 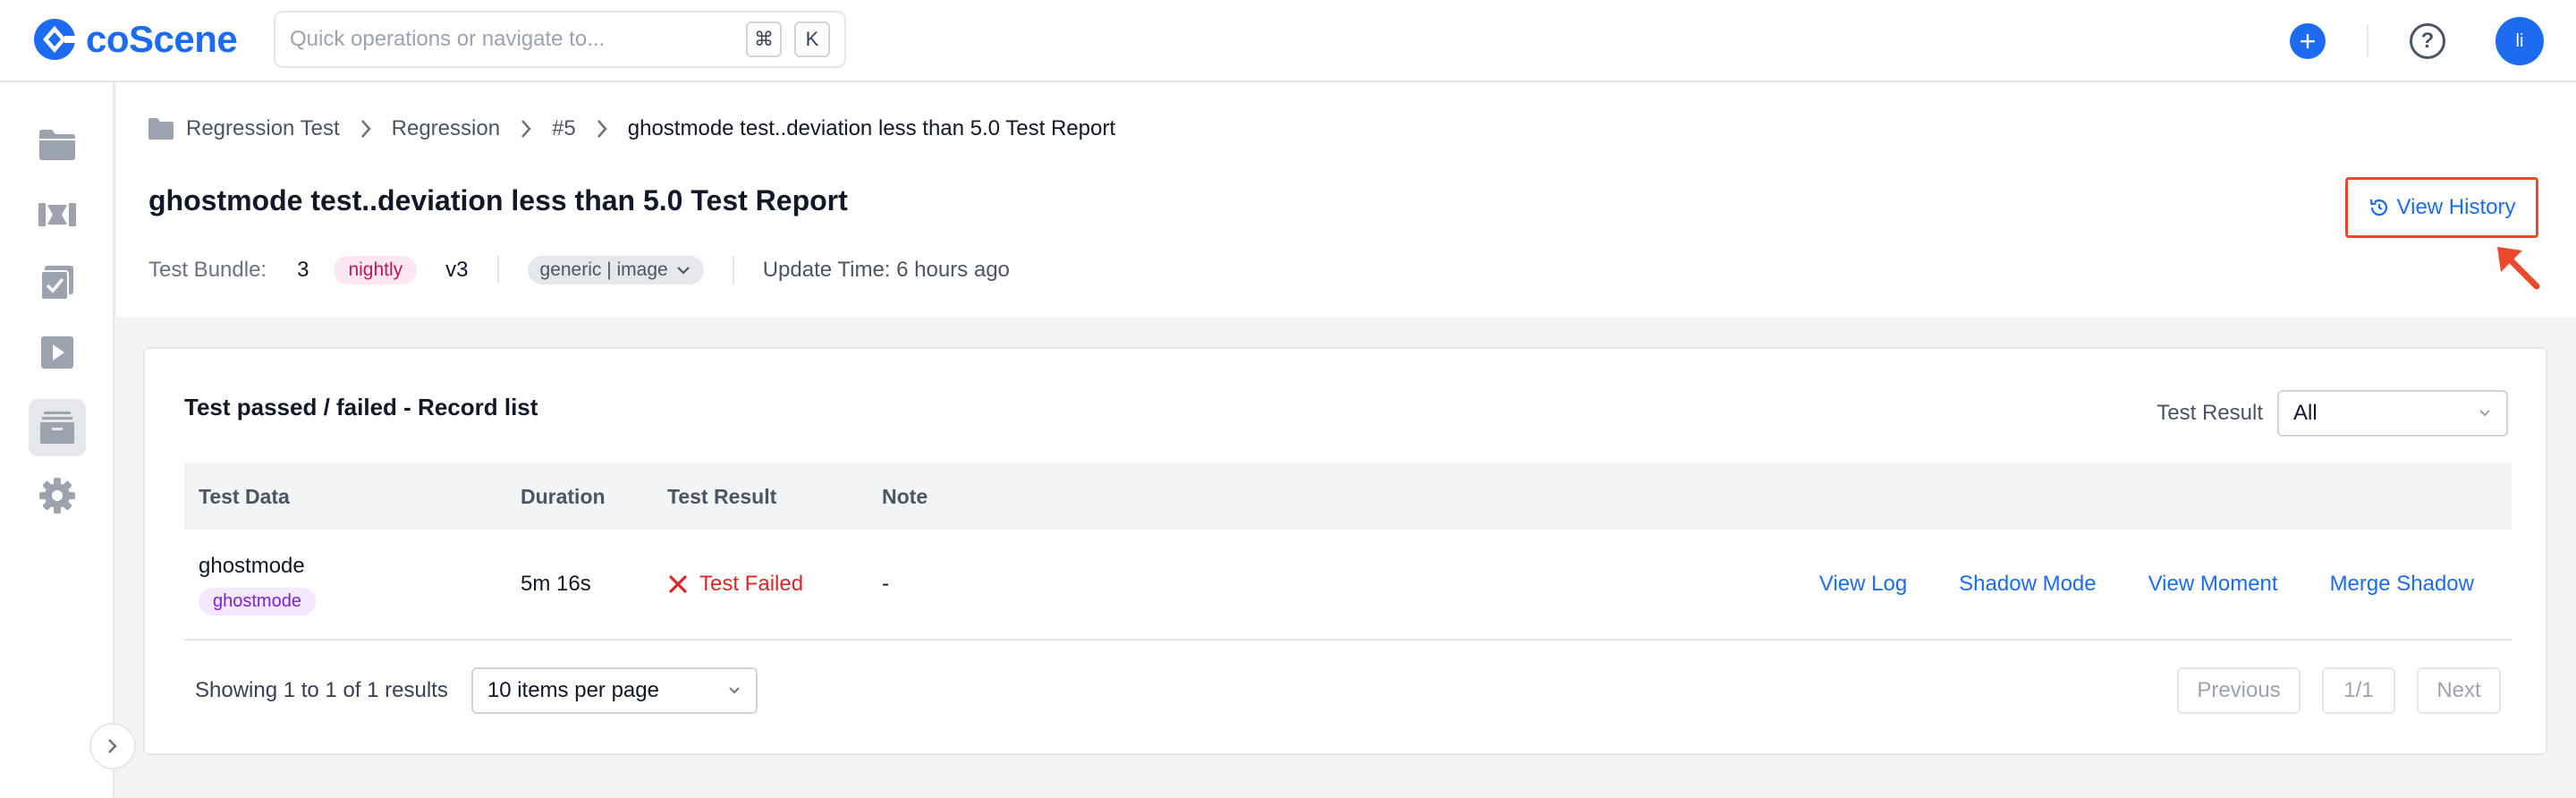 I want to click on top-actions: + ? li, so click(x=2417, y=41).